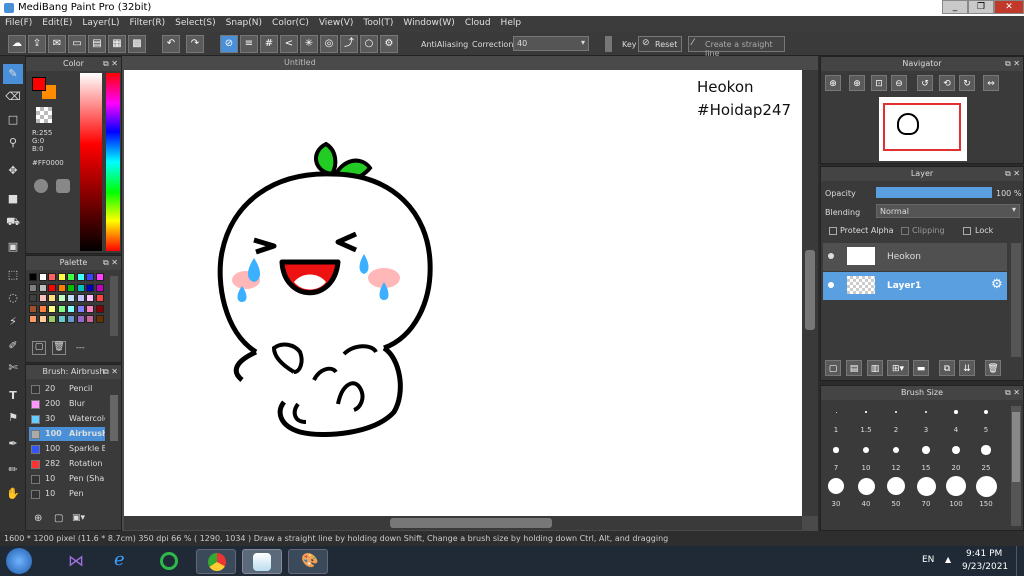 This screenshot has height=576, width=1024. I want to click on transparent-swatch, so click(44, 115).